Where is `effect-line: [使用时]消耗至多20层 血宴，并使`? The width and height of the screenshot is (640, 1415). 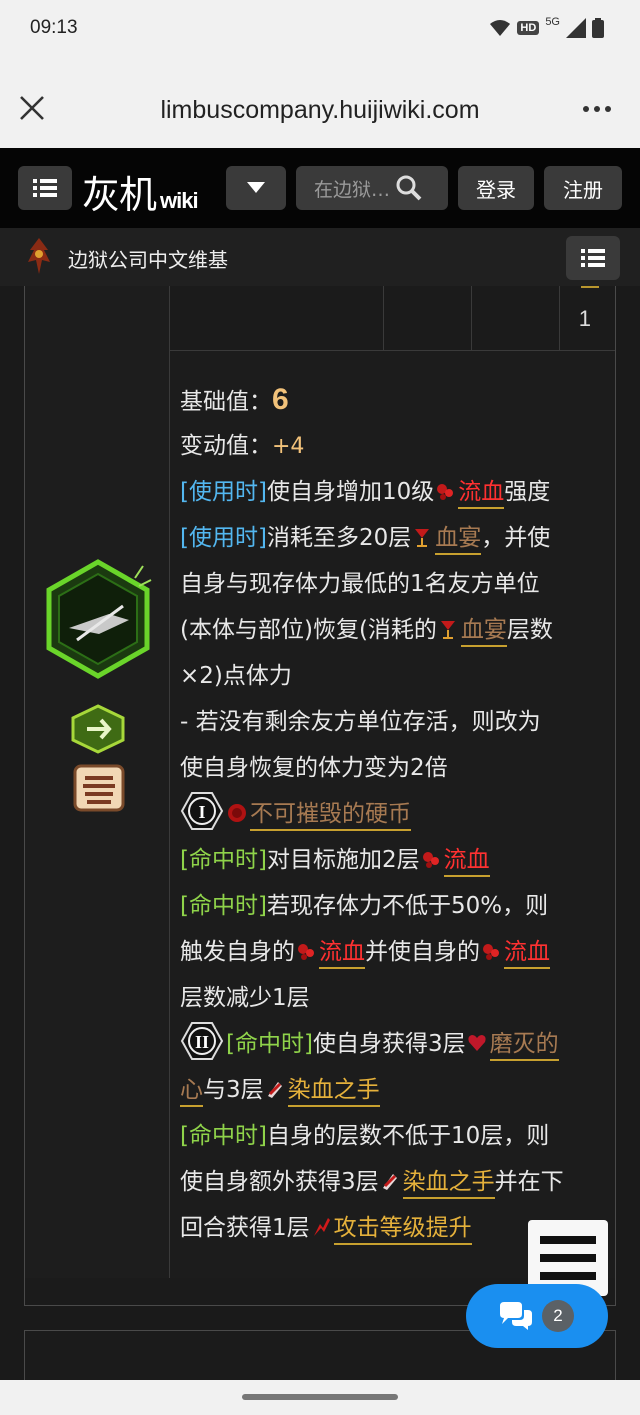
effect-line: [使用时]消耗至多20层 血宴，并使 is located at coordinates (395, 538).